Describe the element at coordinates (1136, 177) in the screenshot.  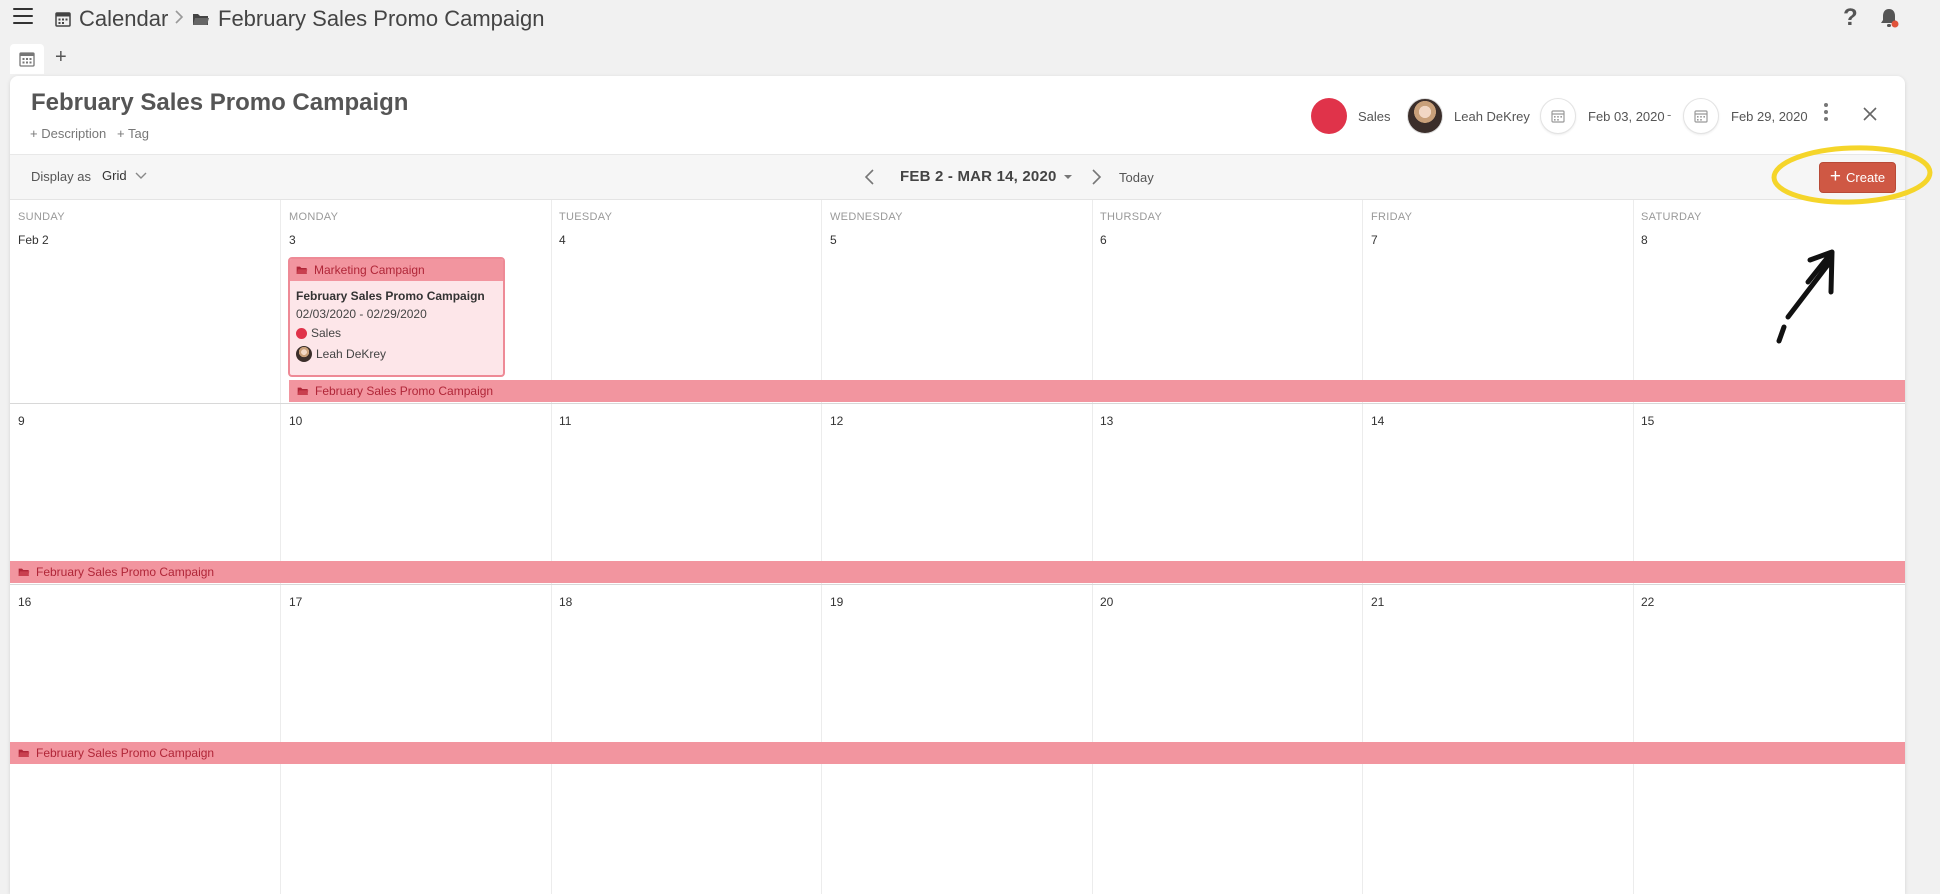
I see `today-button: Today` at that location.